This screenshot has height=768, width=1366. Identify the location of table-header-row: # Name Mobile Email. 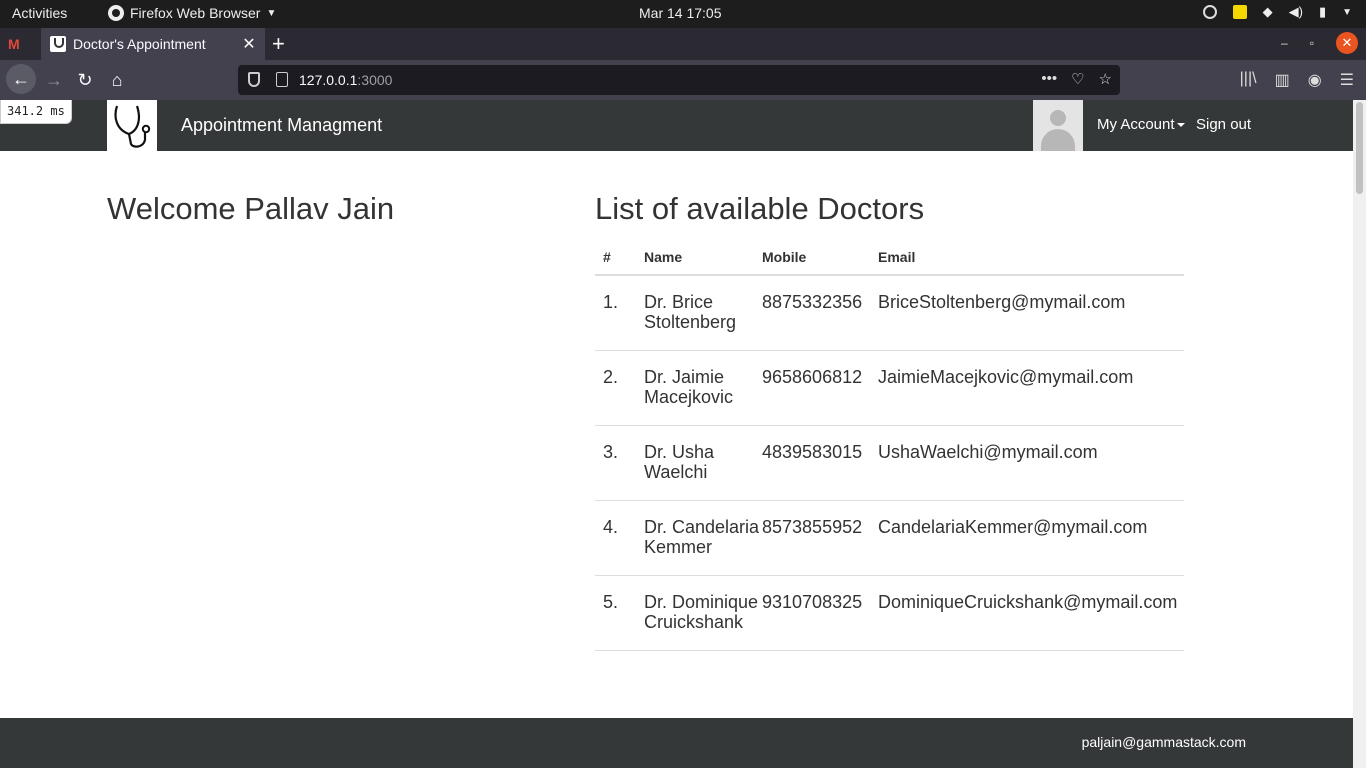
(889, 258).